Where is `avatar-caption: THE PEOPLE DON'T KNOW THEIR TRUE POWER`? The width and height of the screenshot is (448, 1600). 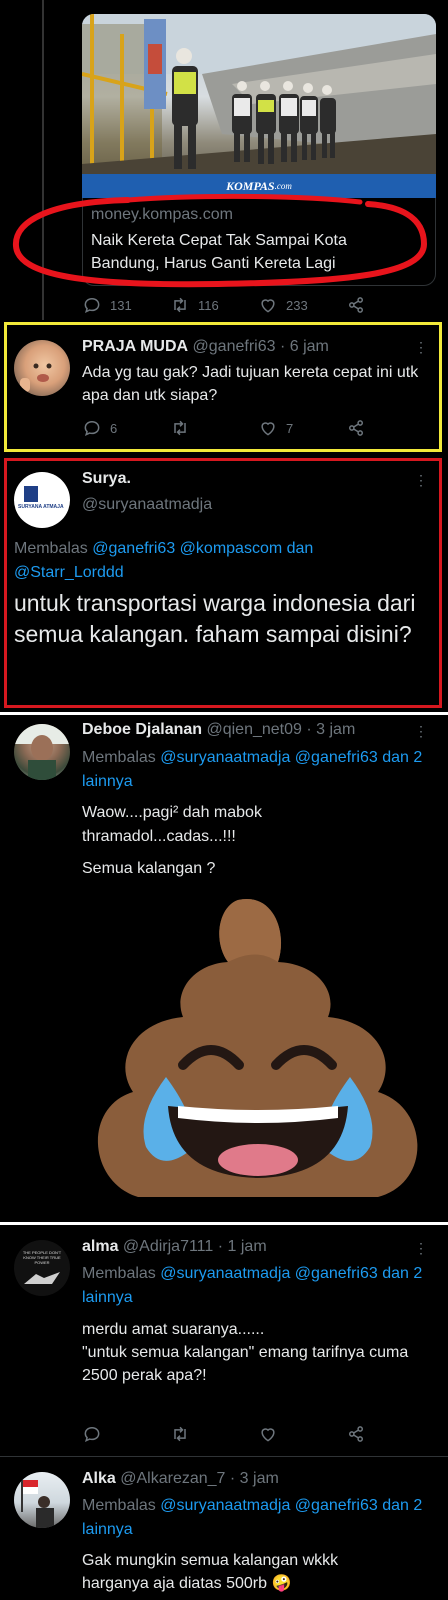
avatar-caption: THE PEOPLE DON'T KNOW THEIR TRUE POWER is located at coordinates (42, 1257).